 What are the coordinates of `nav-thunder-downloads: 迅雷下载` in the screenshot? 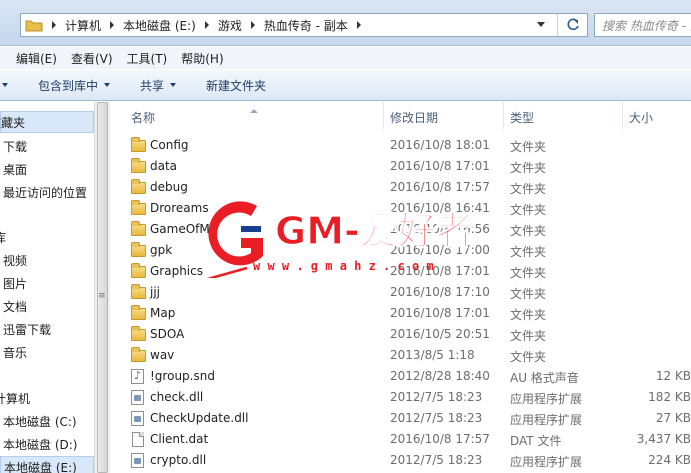 It's located at (47, 329).